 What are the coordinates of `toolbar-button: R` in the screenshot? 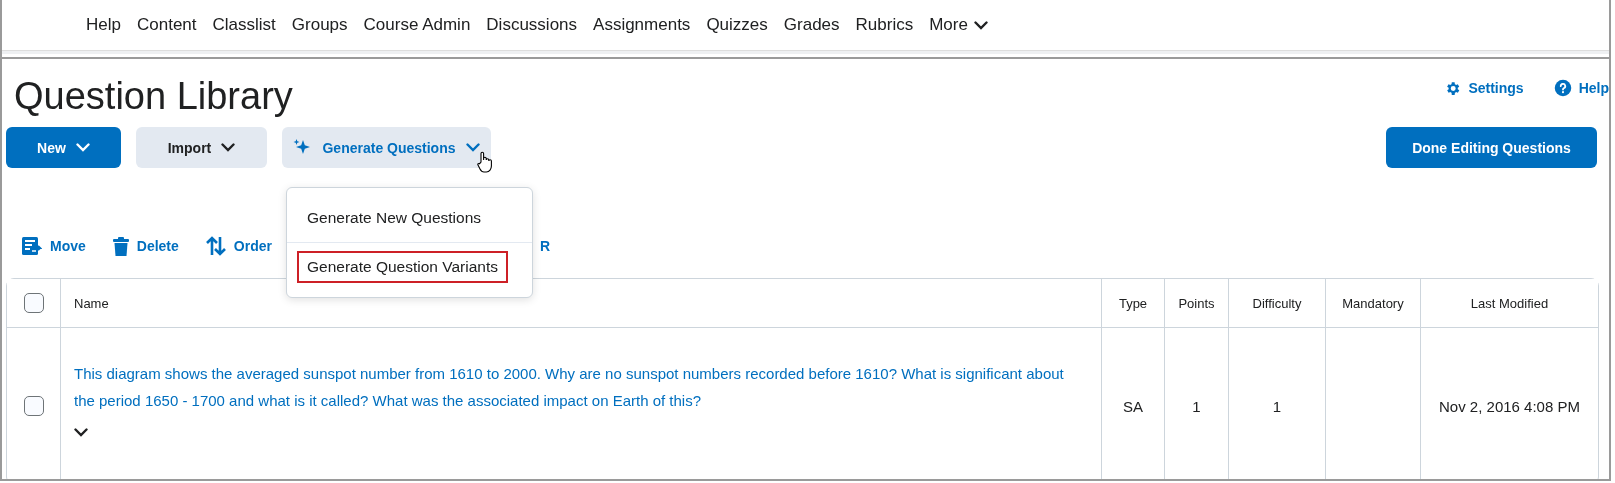 It's located at (545, 246).